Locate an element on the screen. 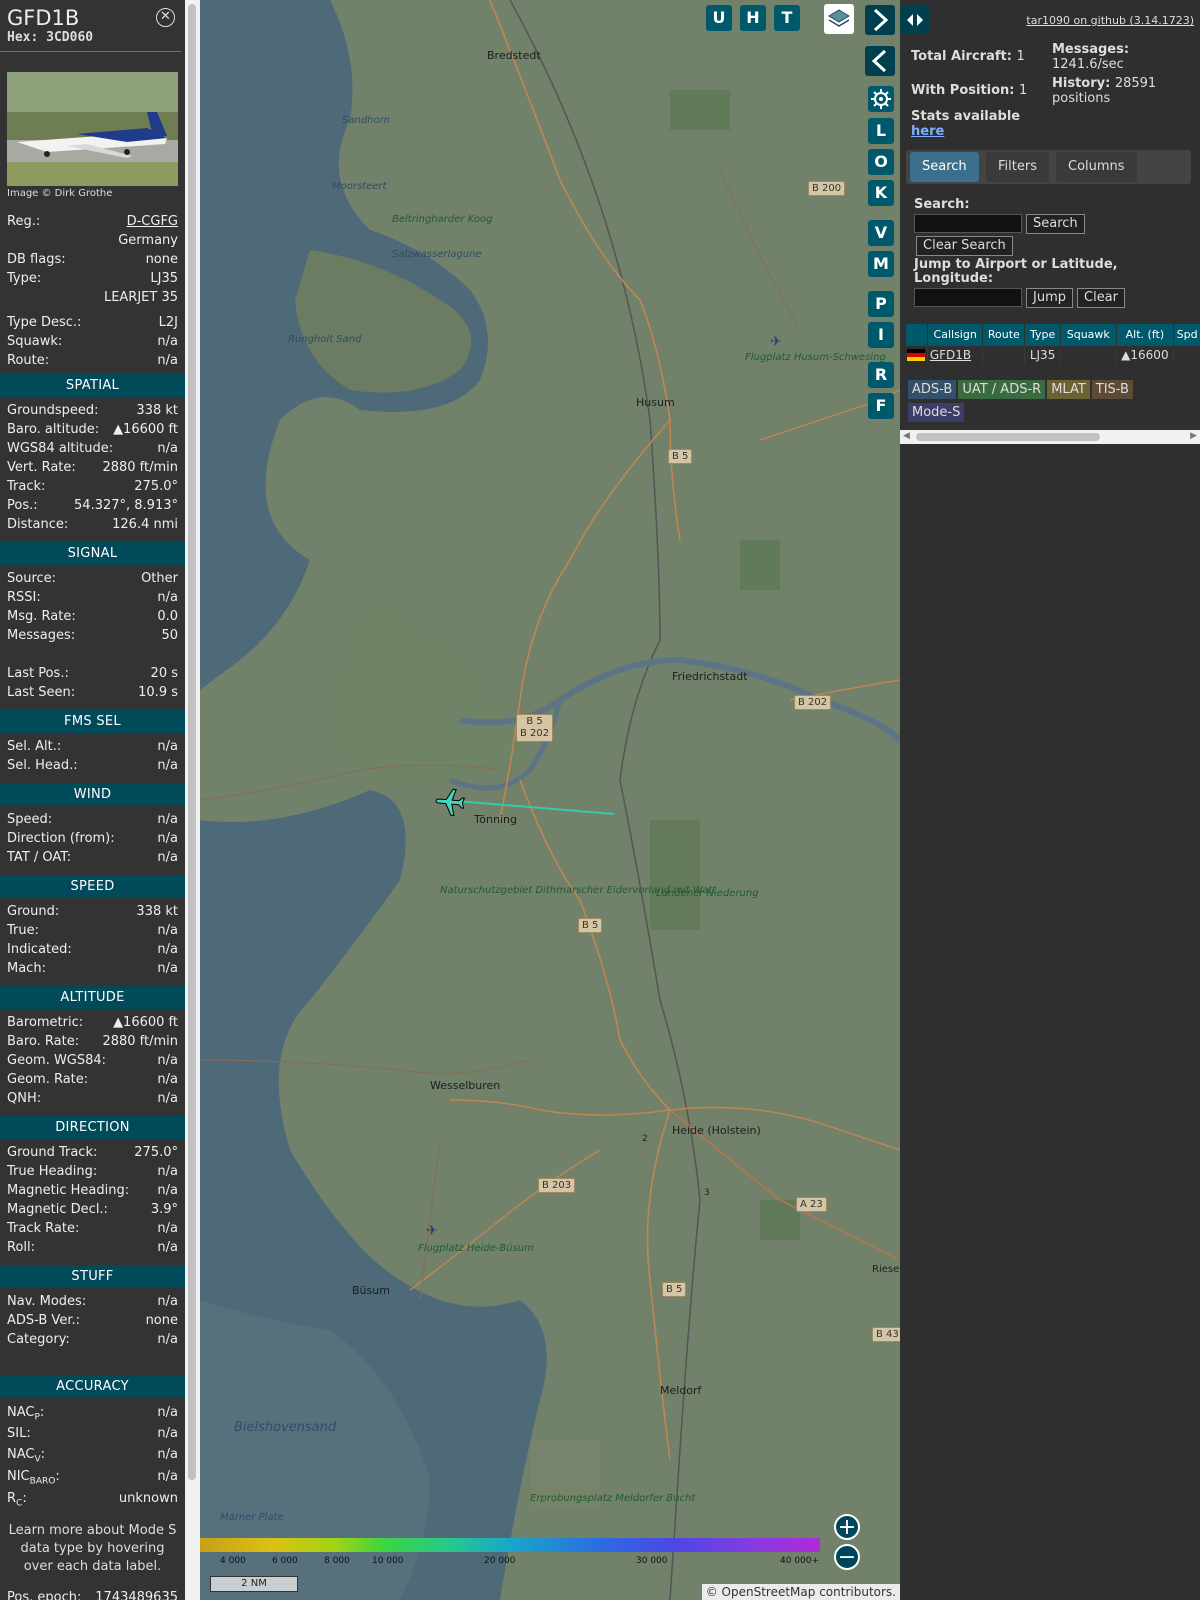  info-label: TAT / OAT: is located at coordinates (39, 857).